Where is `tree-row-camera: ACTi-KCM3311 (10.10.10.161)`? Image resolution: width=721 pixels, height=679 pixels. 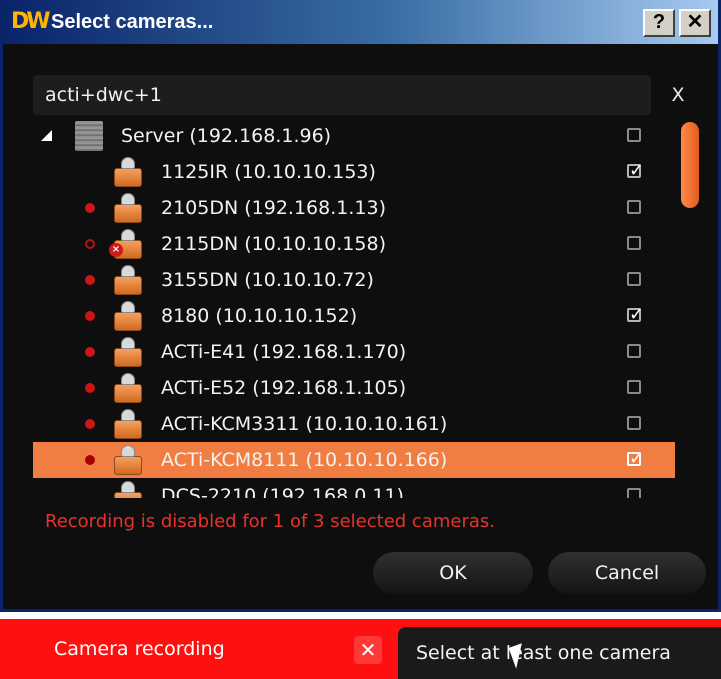
tree-row-camera: ACTi-KCM3311 (10.10.10.161) is located at coordinates (354, 424).